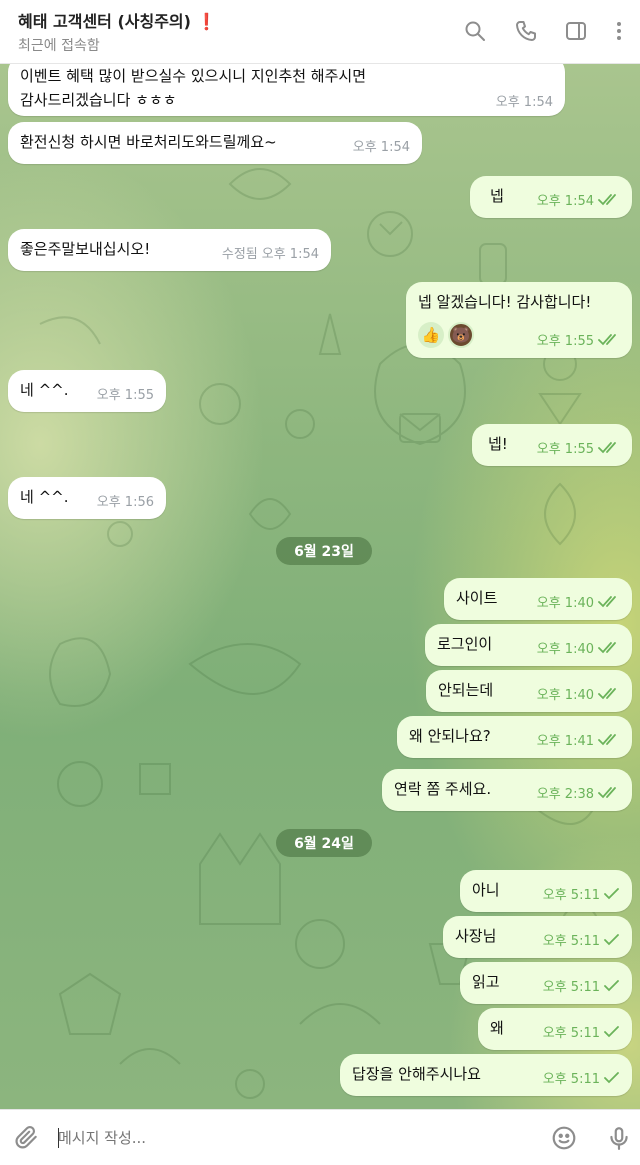 This screenshot has height=1165, width=640. I want to click on chat-title: 혜태 고객센터 (사칭주의) ❗, so click(117, 20).